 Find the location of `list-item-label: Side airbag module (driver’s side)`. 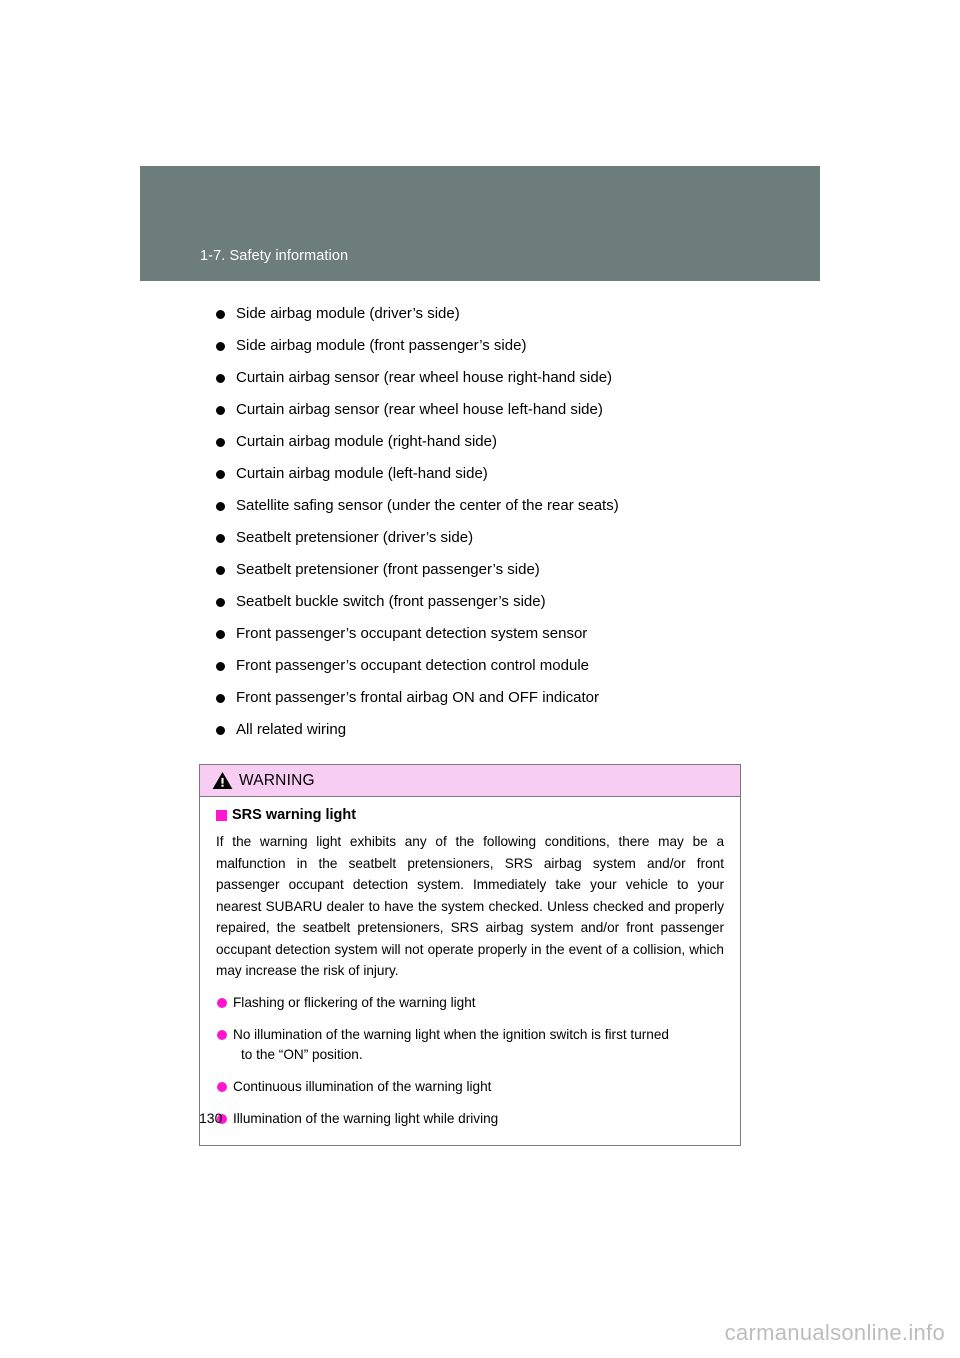

list-item-label: Side airbag module (driver’s side) is located at coordinates (348, 313).